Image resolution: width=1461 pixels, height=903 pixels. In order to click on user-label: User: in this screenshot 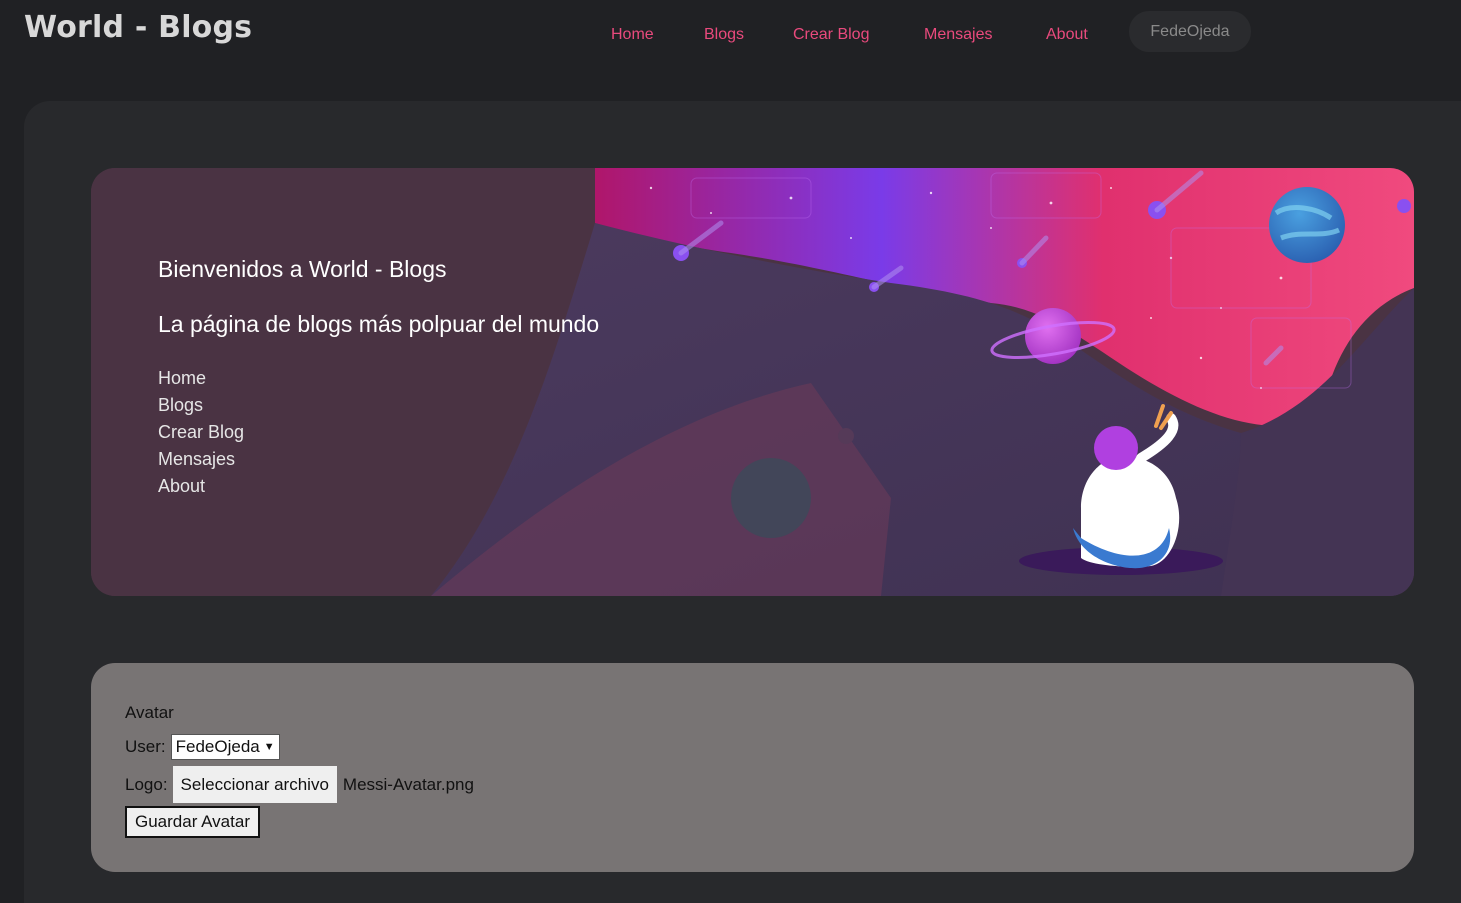, I will do `click(145, 746)`.